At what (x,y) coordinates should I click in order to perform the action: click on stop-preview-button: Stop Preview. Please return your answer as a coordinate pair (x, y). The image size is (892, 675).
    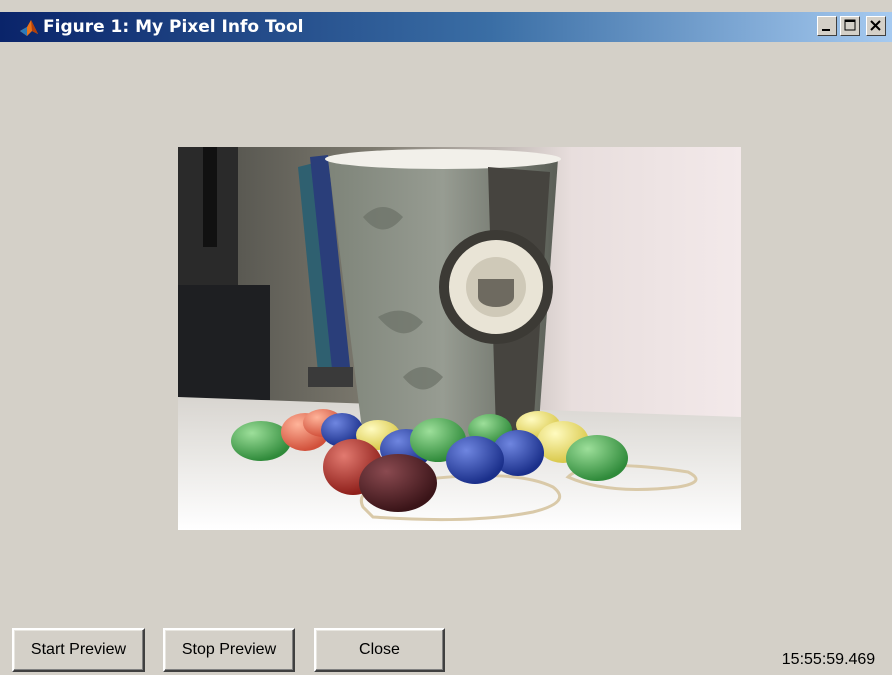
    Looking at the image, I should click on (229, 650).